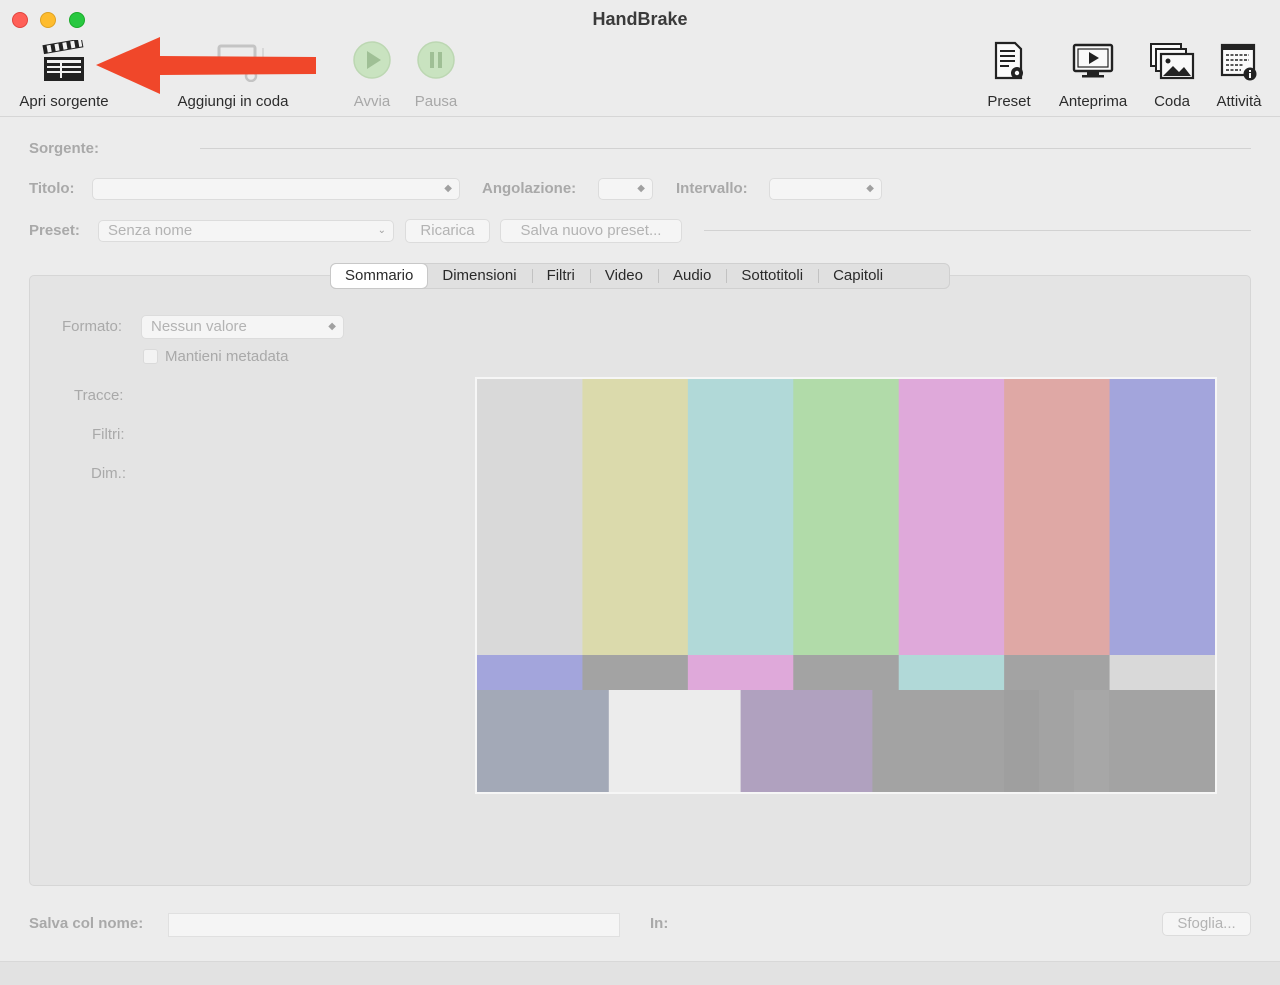 This screenshot has width=1280, height=985. What do you see at coordinates (108, 434) in the screenshot?
I see `filters-label: Filtri:` at bounding box center [108, 434].